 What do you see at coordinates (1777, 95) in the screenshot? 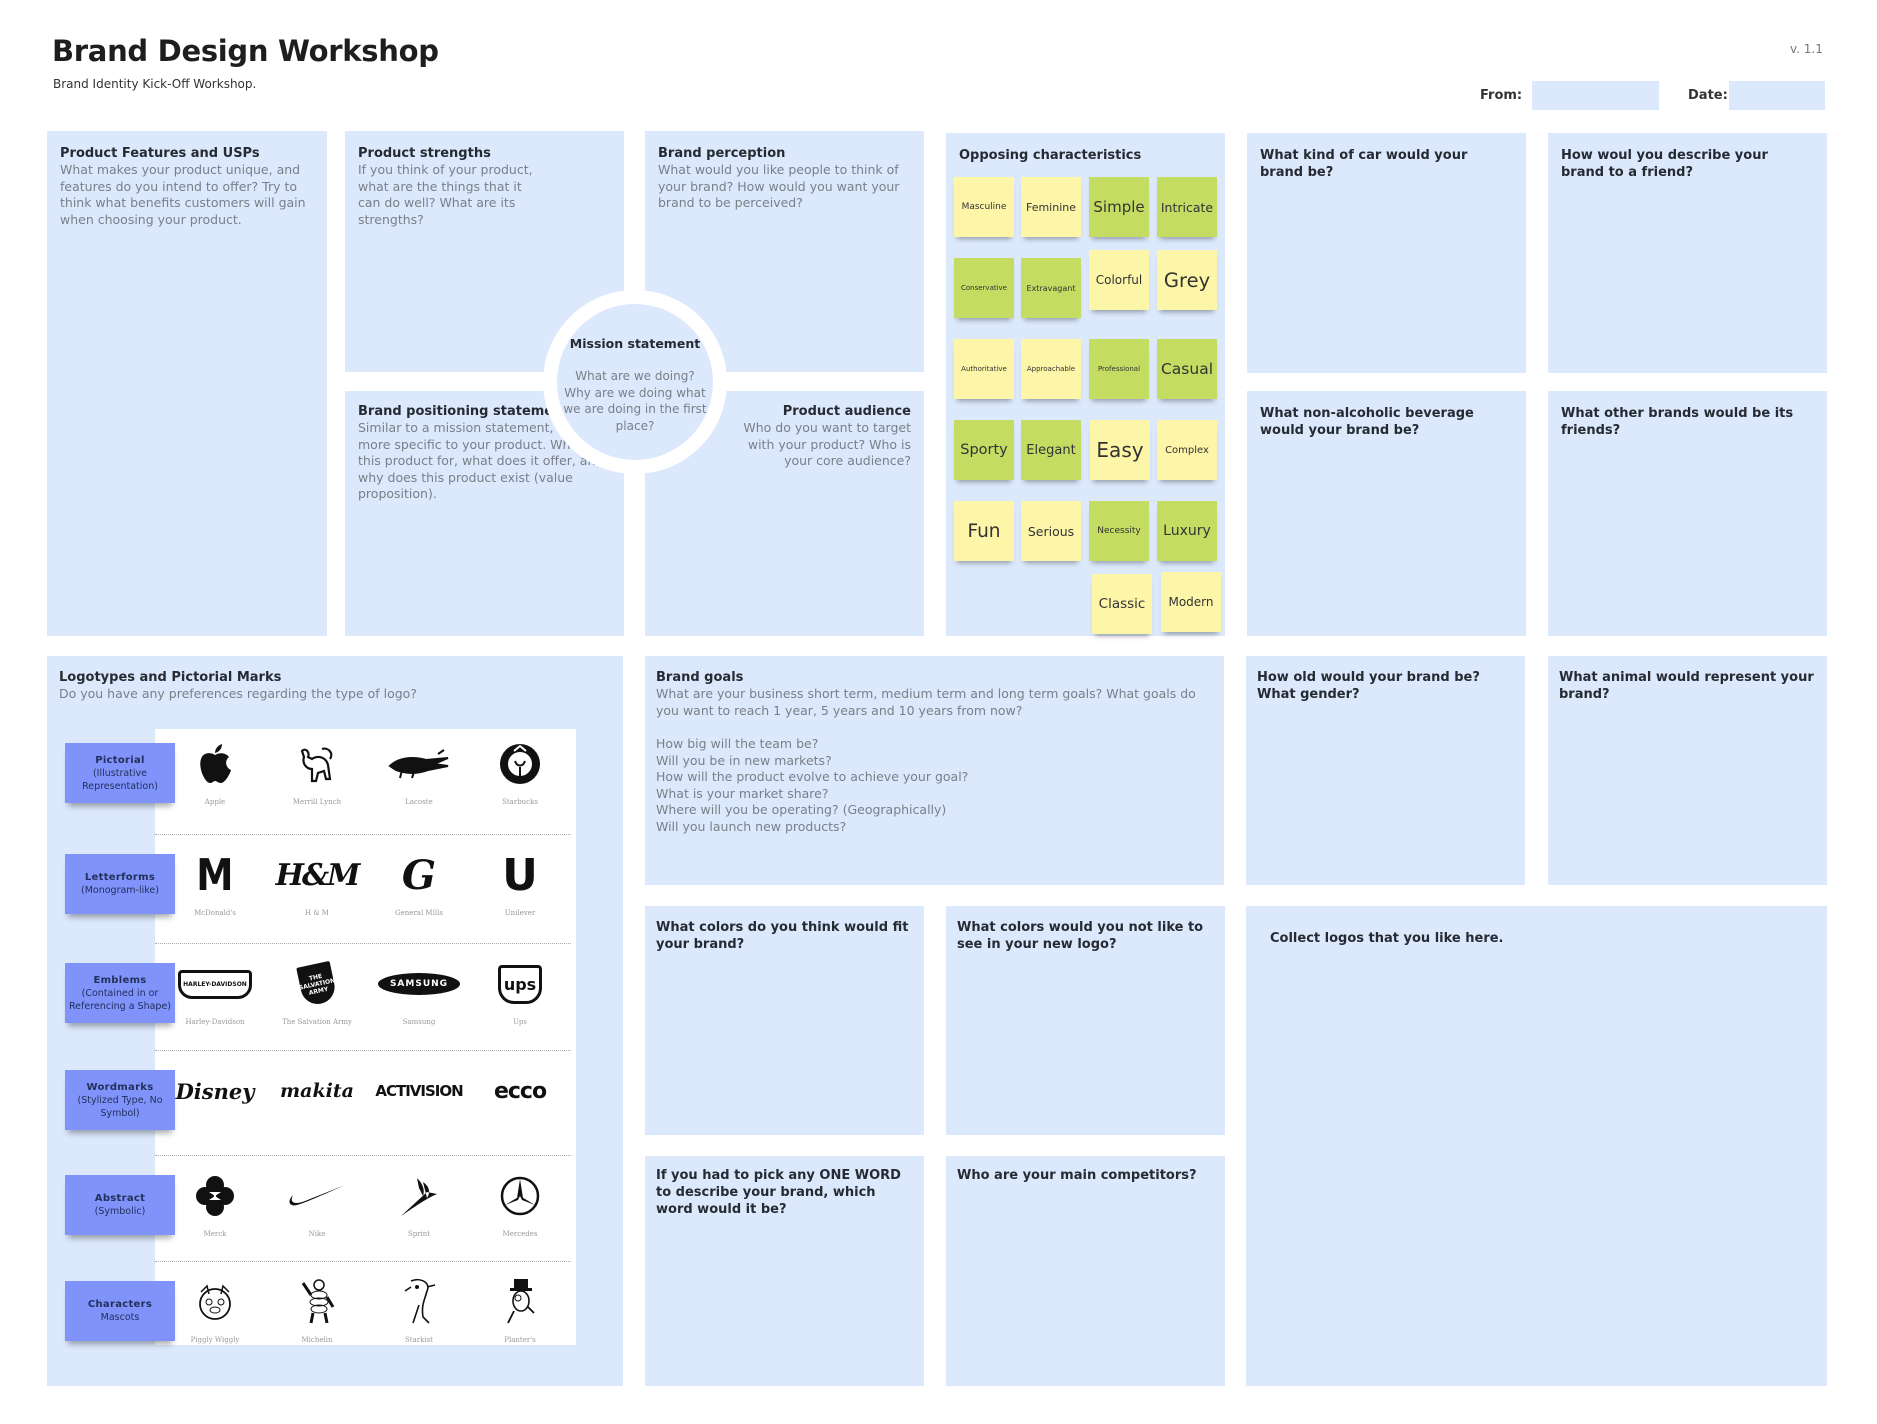
I see `date-field` at bounding box center [1777, 95].